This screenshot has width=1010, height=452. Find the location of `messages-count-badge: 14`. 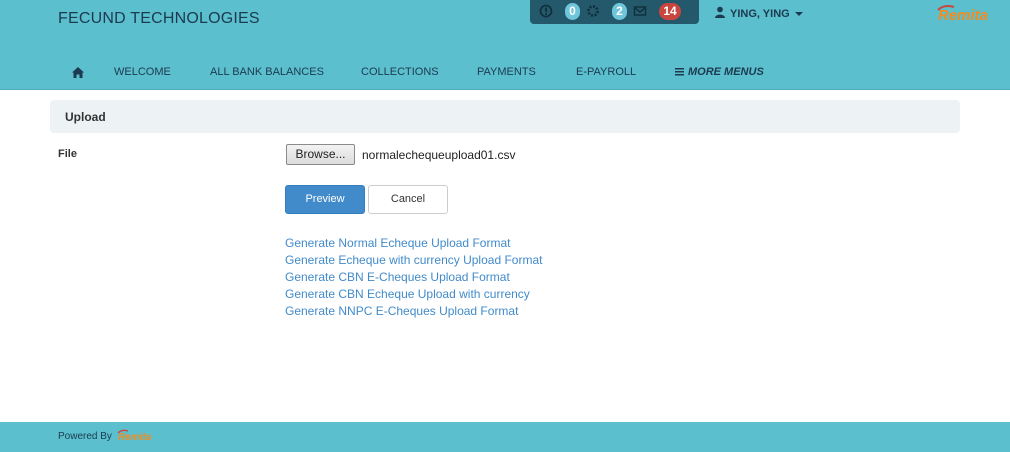

messages-count-badge: 14 is located at coordinates (670, 11).